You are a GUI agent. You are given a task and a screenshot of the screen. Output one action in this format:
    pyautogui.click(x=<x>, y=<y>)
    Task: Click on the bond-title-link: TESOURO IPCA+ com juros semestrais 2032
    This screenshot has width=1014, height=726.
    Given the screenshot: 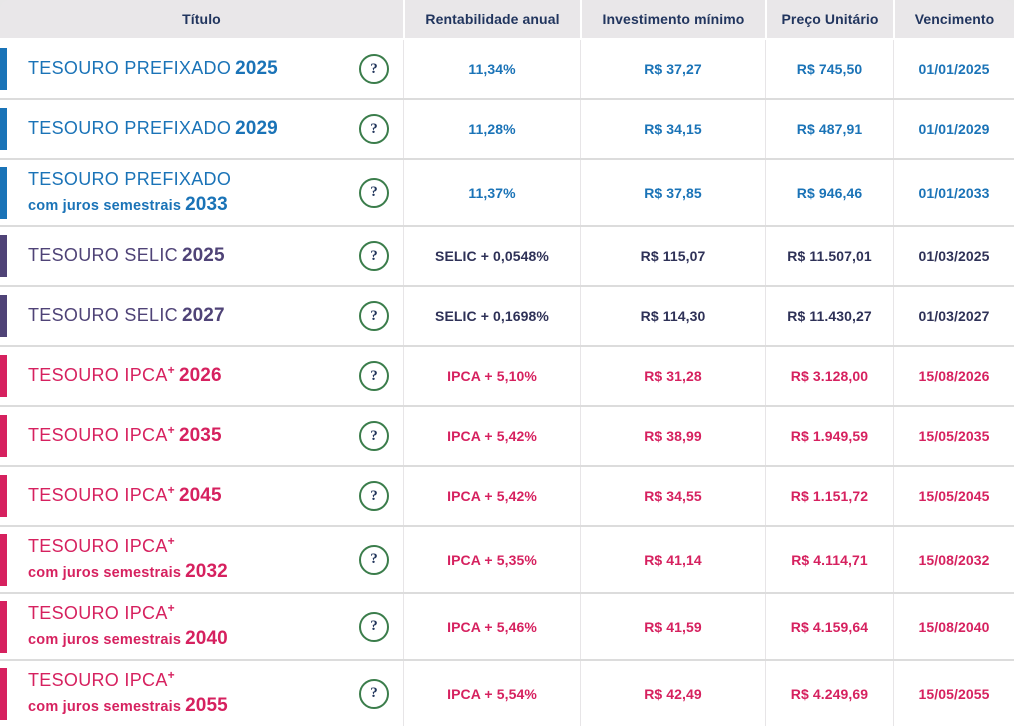 What is the action you would take?
    pyautogui.click(x=128, y=559)
    